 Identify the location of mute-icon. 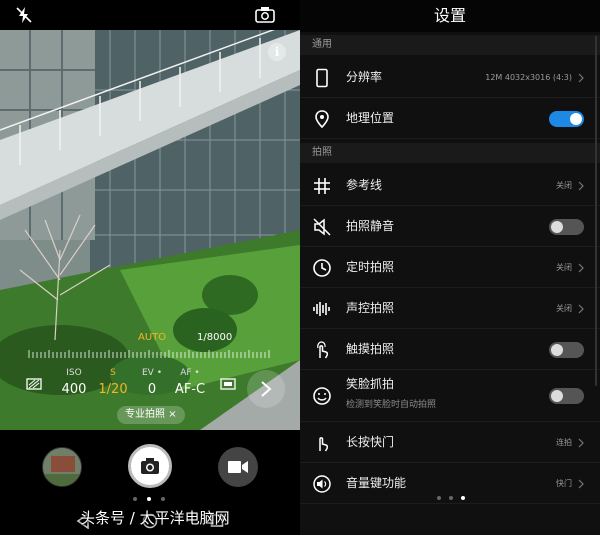
(322, 227).